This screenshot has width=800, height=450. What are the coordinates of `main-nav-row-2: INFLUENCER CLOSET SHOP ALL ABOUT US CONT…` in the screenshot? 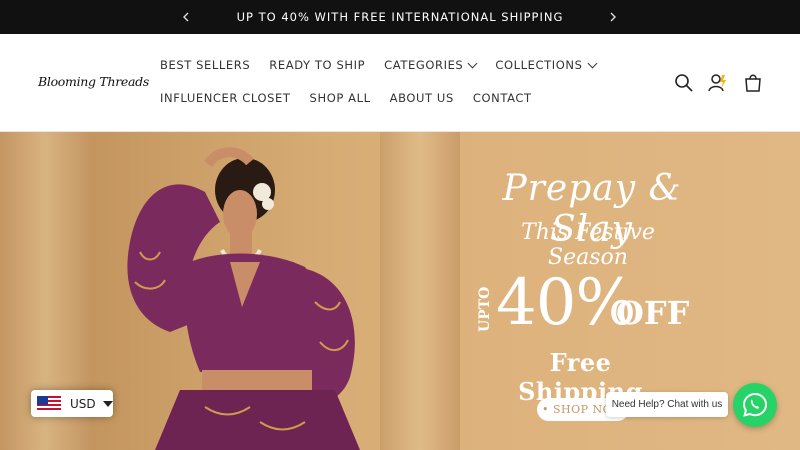 It's located at (355, 98).